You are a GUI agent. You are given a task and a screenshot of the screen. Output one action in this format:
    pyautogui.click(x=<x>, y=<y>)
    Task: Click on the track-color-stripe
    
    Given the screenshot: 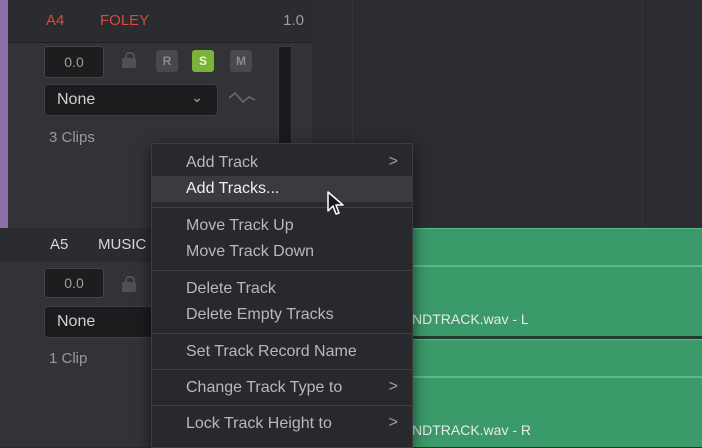 What is the action you would take?
    pyautogui.click(x=4, y=114)
    